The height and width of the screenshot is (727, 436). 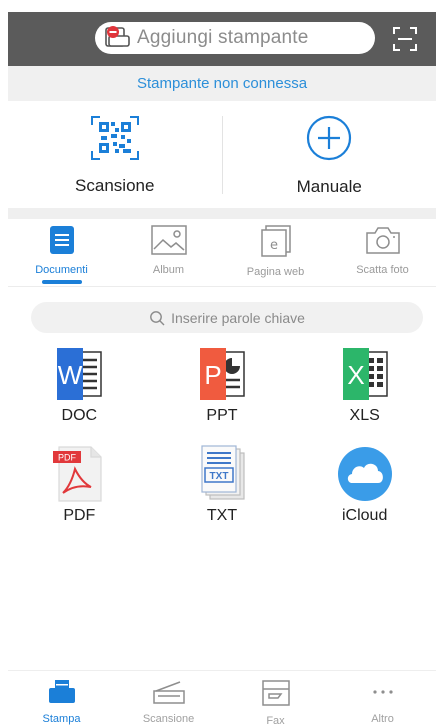 I want to click on tab-album: Album, so click(x=168, y=255).